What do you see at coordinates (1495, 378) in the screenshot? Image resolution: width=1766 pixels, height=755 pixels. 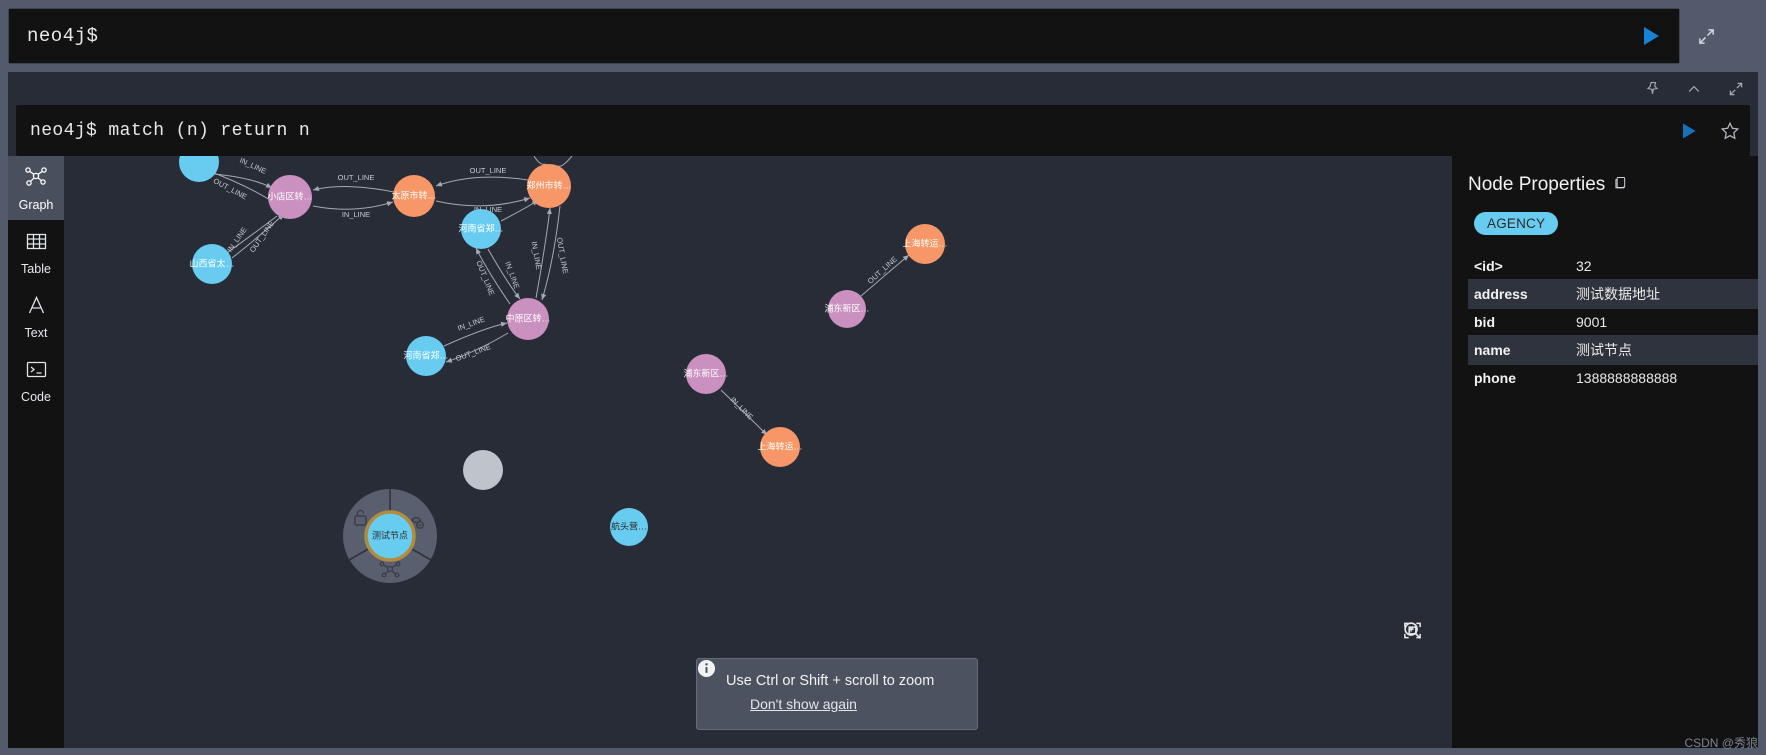 I see `property-key: phone` at bounding box center [1495, 378].